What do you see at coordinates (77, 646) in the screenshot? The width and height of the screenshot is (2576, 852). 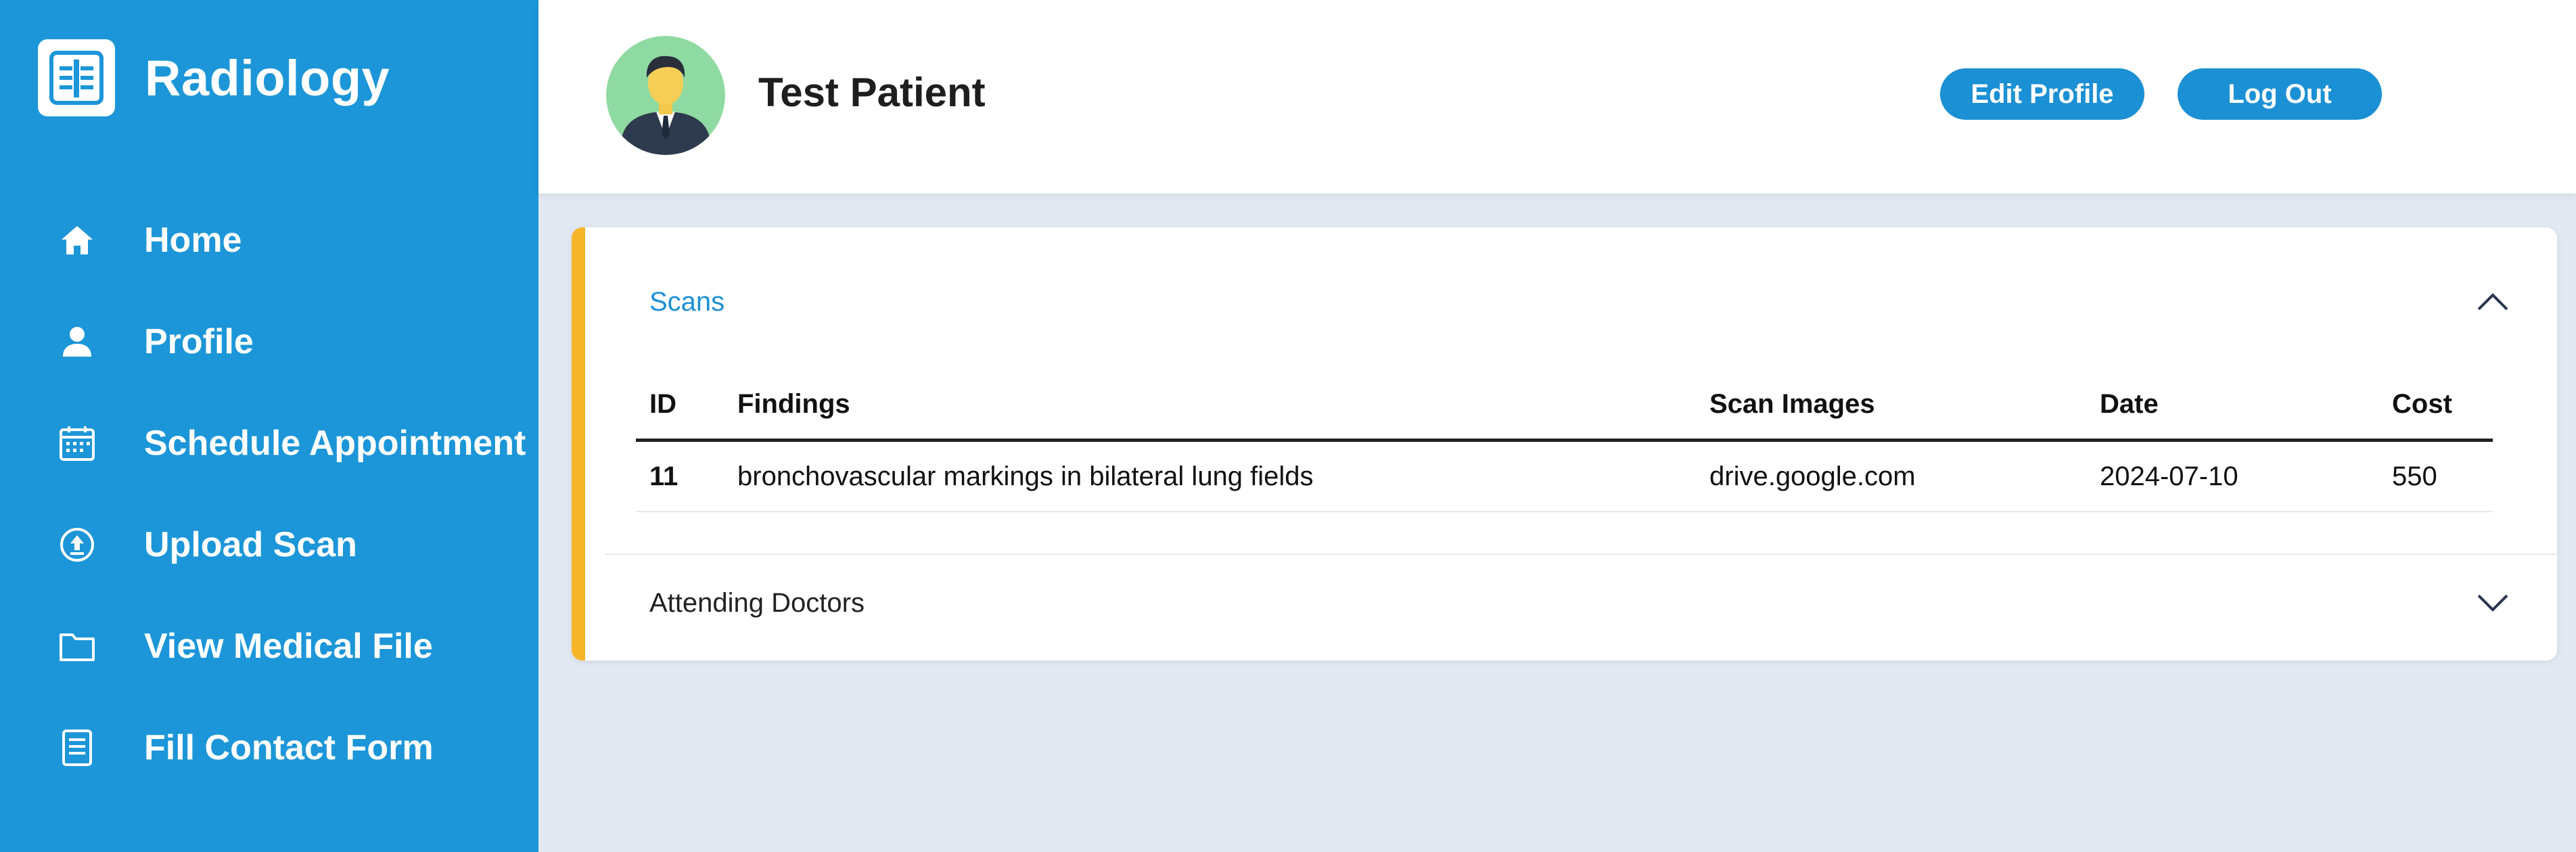 I see `folder-icon` at bounding box center [77, 646].